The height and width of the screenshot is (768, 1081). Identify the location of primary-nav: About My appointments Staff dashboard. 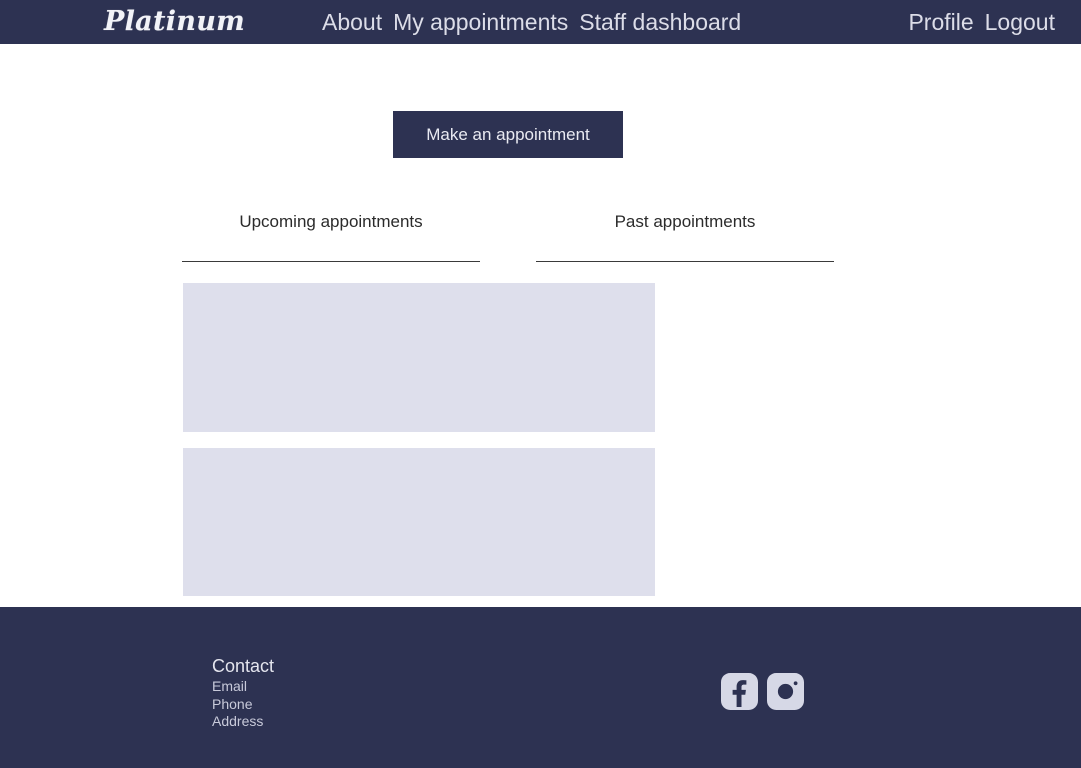
(531, 22).